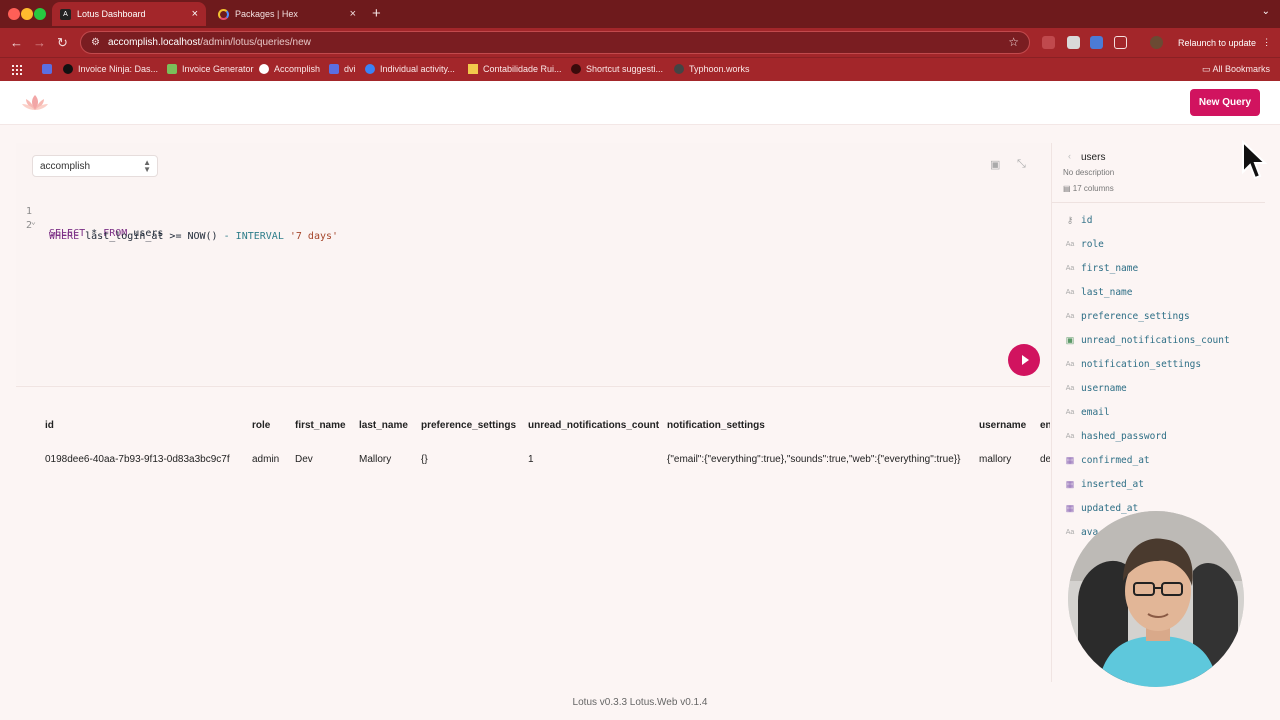 This screenshot has width=1280, height=720. What do you see at coordinates (1021, 164) in the screenshot?
I see `collapse-icon: ⤡` at bounding box center [1021, 164].